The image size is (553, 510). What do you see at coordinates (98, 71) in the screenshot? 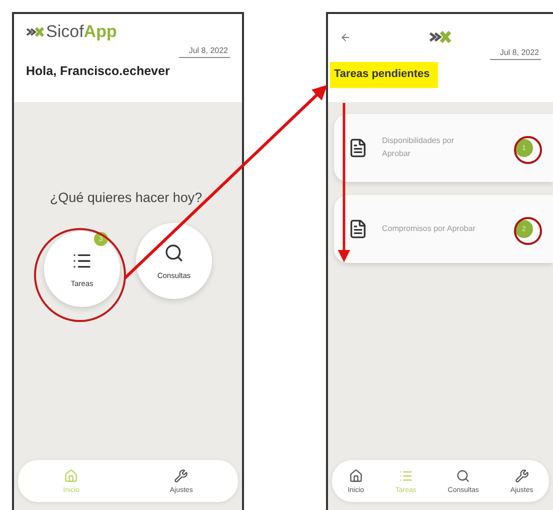
I see `greeting: Hola, Francisco.echever` at bounding box center [98, 71].